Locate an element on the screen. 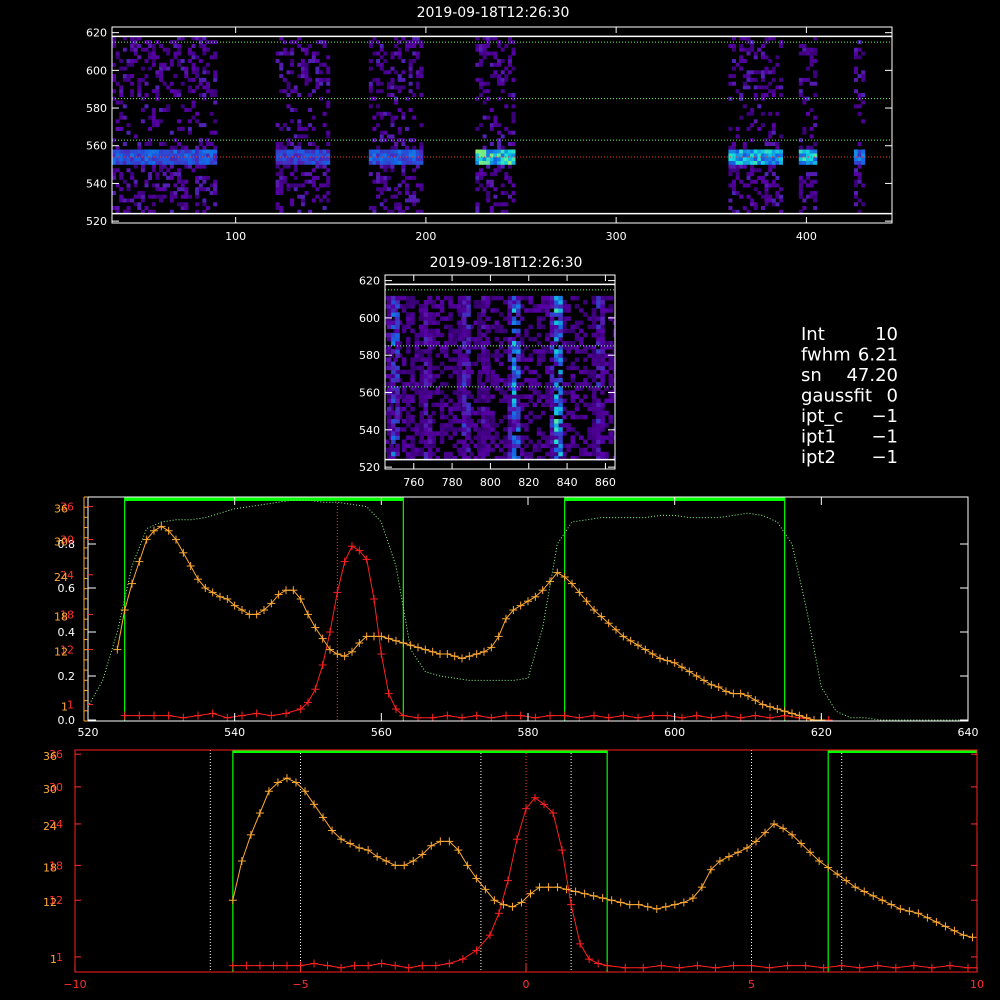 Image resolution: width=1000 pixels, height=1000 pixels. small-heatmap-streak is located at coordinates (598, 378).